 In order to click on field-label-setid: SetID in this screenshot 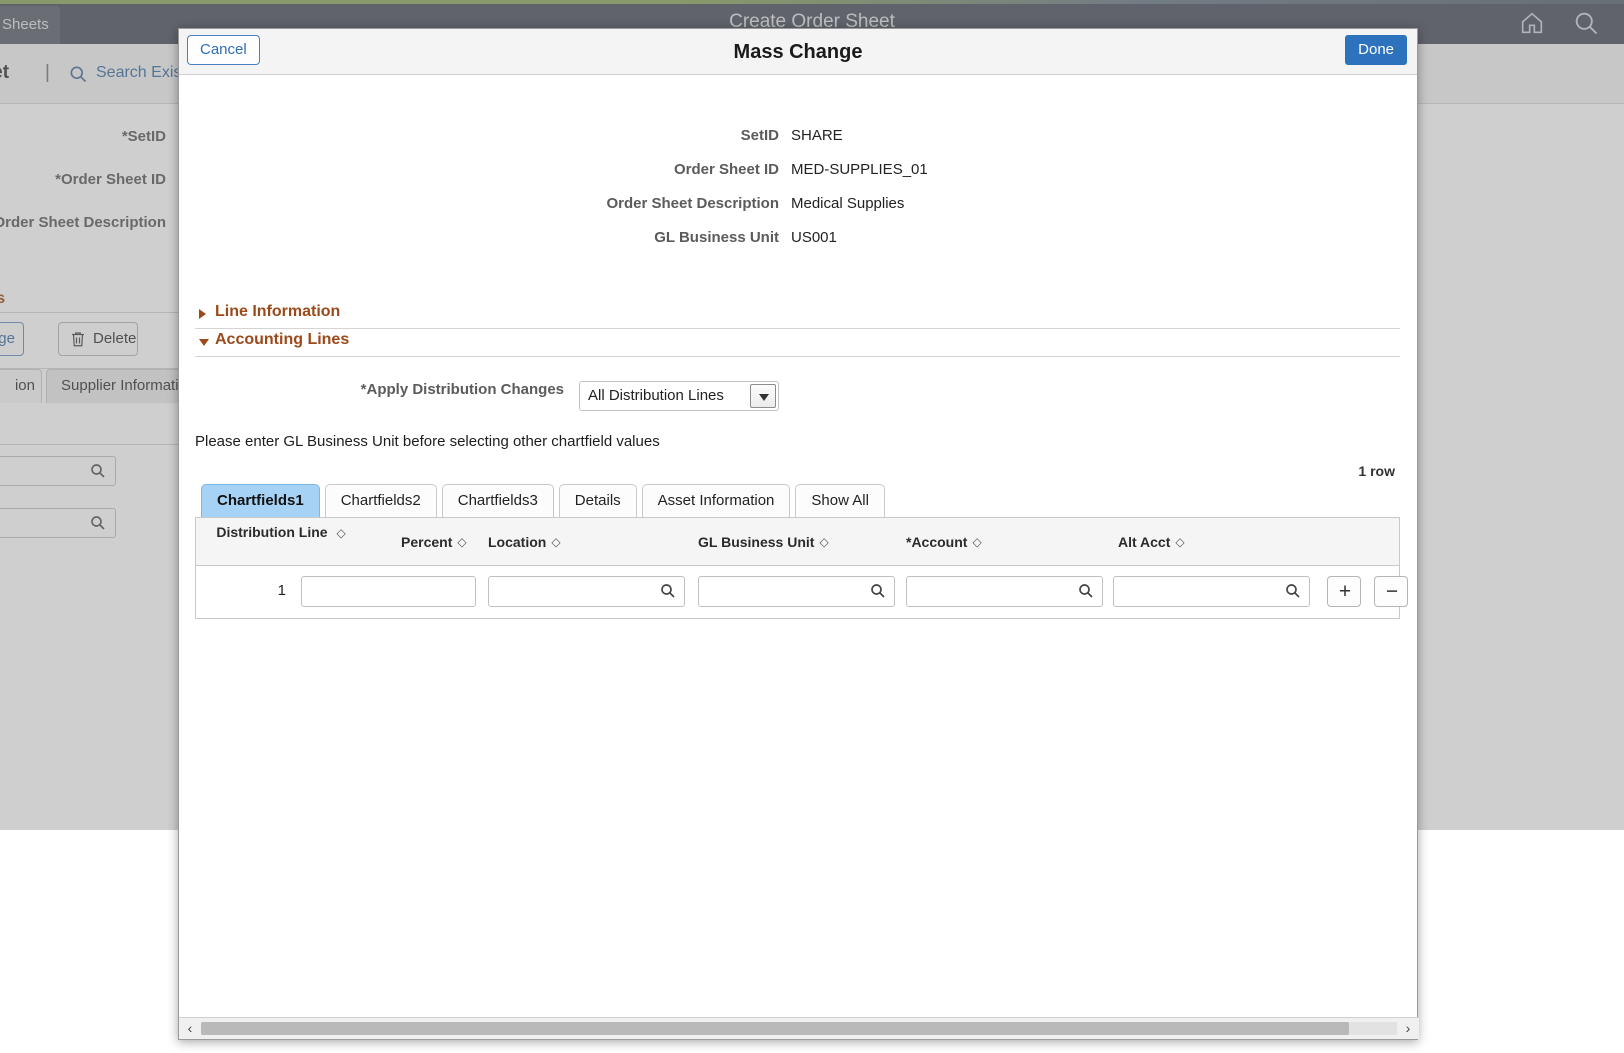, I will do `click(759, 135)`.